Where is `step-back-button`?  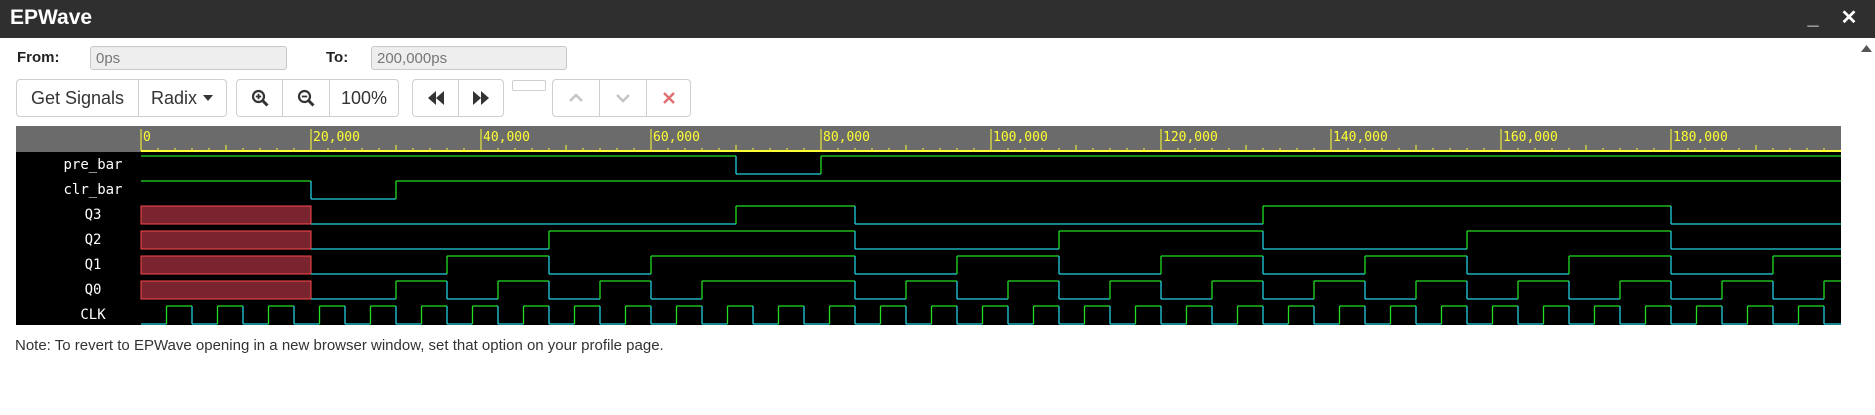
step-back-button is located at coordinates (435, 98).